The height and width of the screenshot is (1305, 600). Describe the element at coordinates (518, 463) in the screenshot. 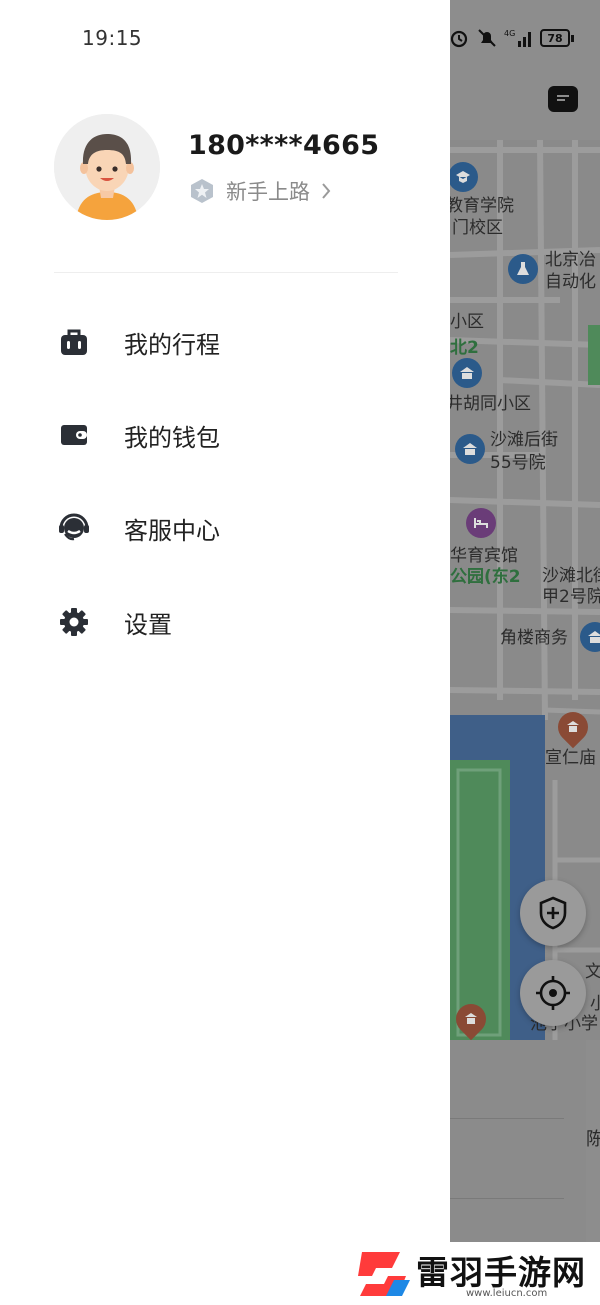

I see `map-label: 55号院` at that location.